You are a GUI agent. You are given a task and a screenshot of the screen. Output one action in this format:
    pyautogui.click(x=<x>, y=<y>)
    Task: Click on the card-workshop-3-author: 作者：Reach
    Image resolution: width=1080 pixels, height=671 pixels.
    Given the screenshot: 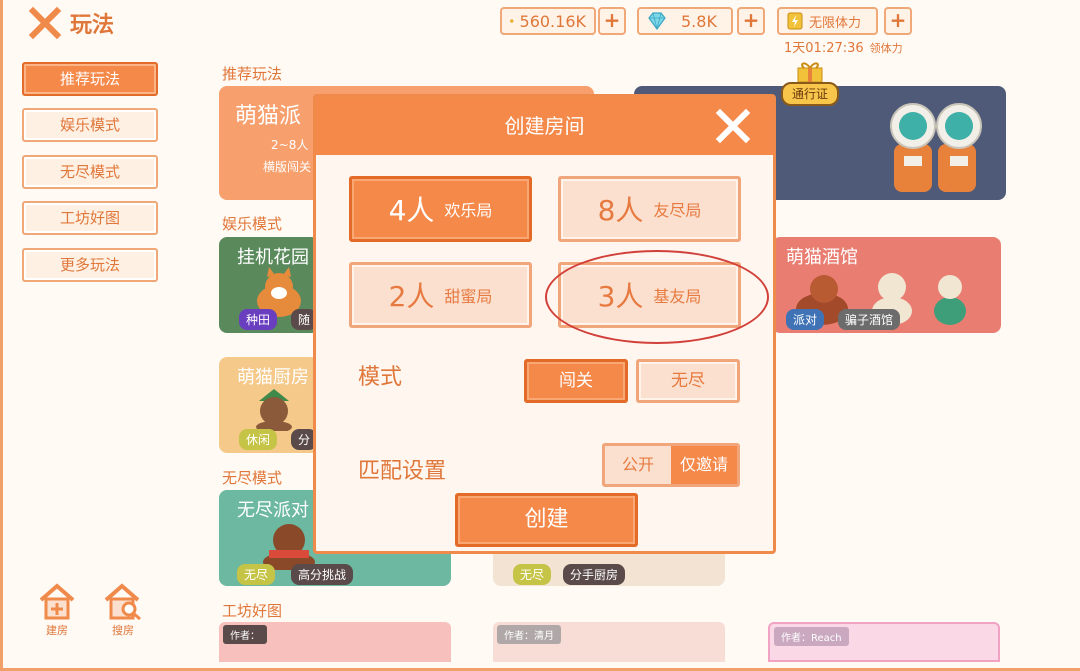 What is the action you would take?
    pyautogui.click(x=811, y=636)
    